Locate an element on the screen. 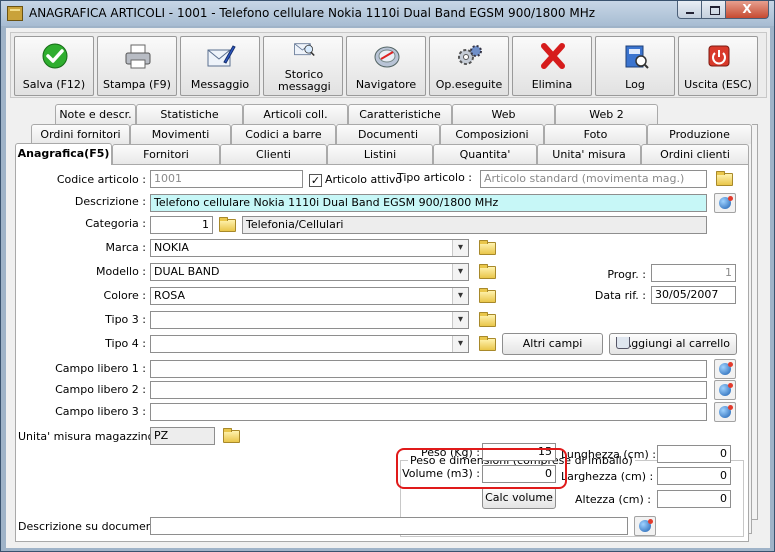 This screenshot has height=552, width=775. larghezza-field: 0 is located at coordinates (694, 476).